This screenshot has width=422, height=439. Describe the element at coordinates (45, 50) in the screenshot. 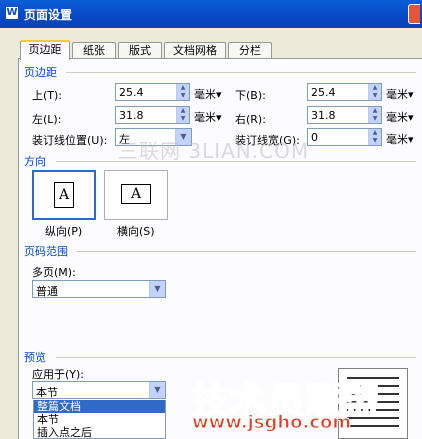

I see `tab-margins: 页边距` at that location.